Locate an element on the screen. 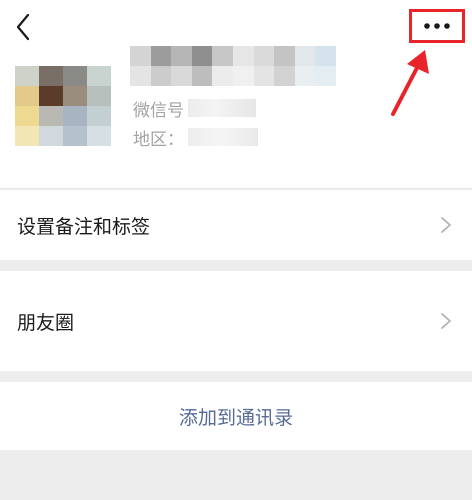 The width and height of the screenshot is (472, 500). more-dots-icon is located at coordinates (437, 26).